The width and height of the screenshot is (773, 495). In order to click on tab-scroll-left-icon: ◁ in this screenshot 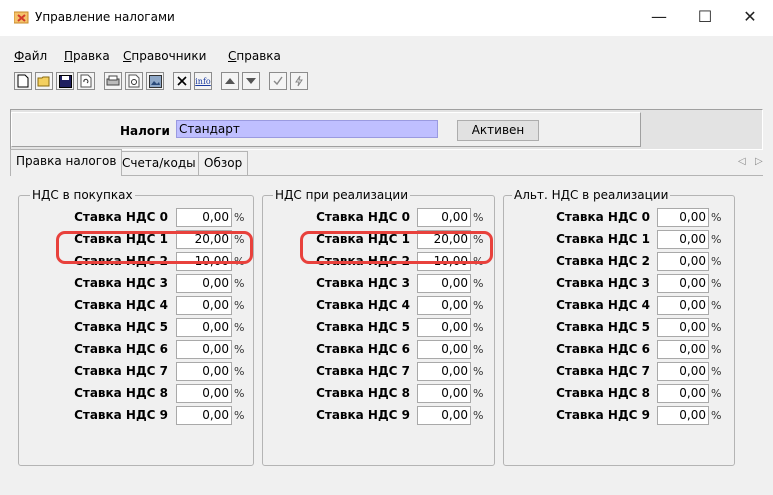, I will do `click(742, 161)`.